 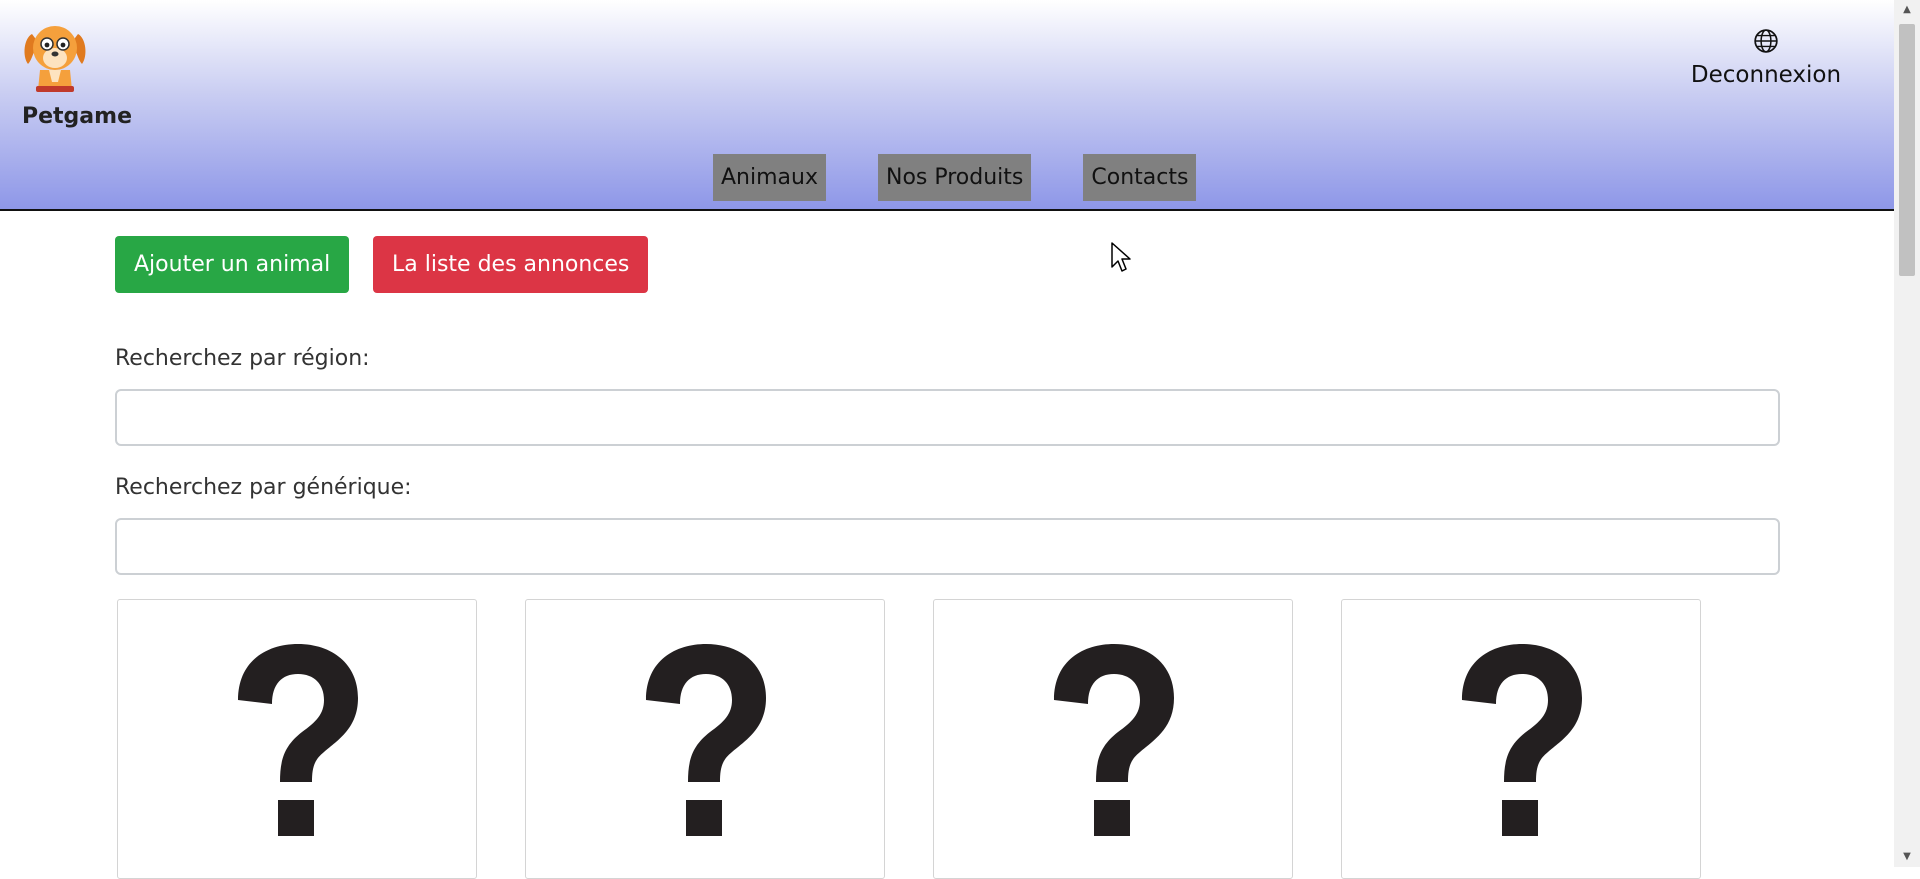 I want to click on page-scrollbar: ▲ ▼, so click(x=1907, y=433).